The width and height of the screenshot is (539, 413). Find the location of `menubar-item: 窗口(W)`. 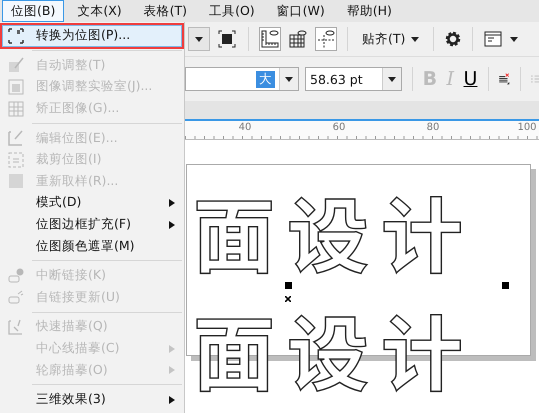

menubar-item: 窗口(W) is located at coordinates (301, 11).